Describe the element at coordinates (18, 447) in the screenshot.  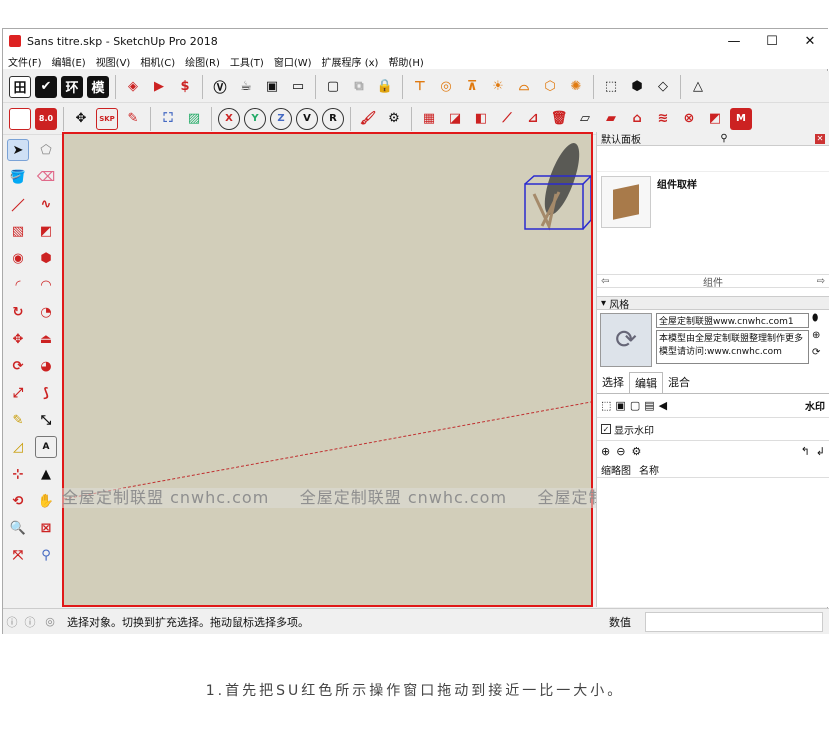
I see `protractor-icon: ◿` at that location.